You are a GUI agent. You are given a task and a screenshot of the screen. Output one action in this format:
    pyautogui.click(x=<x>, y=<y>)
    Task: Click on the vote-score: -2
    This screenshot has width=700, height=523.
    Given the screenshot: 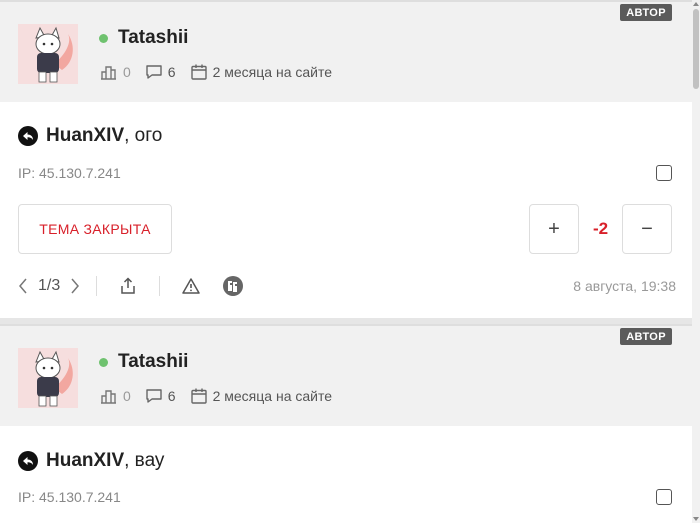 What is the action you would take?
    pyautogui.click(x=600, y=228)
    